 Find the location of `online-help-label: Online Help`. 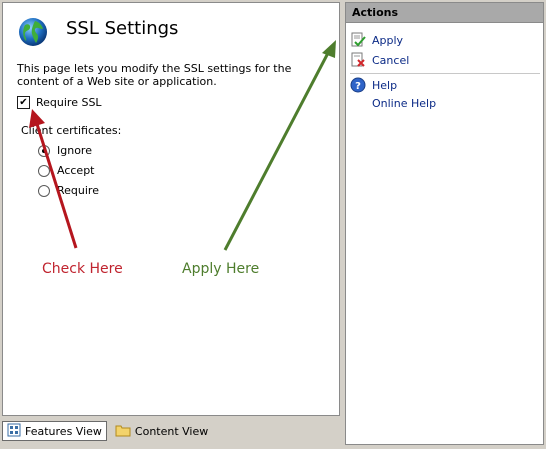

online-help-label: Online Help is located at coordinates (404, 103).